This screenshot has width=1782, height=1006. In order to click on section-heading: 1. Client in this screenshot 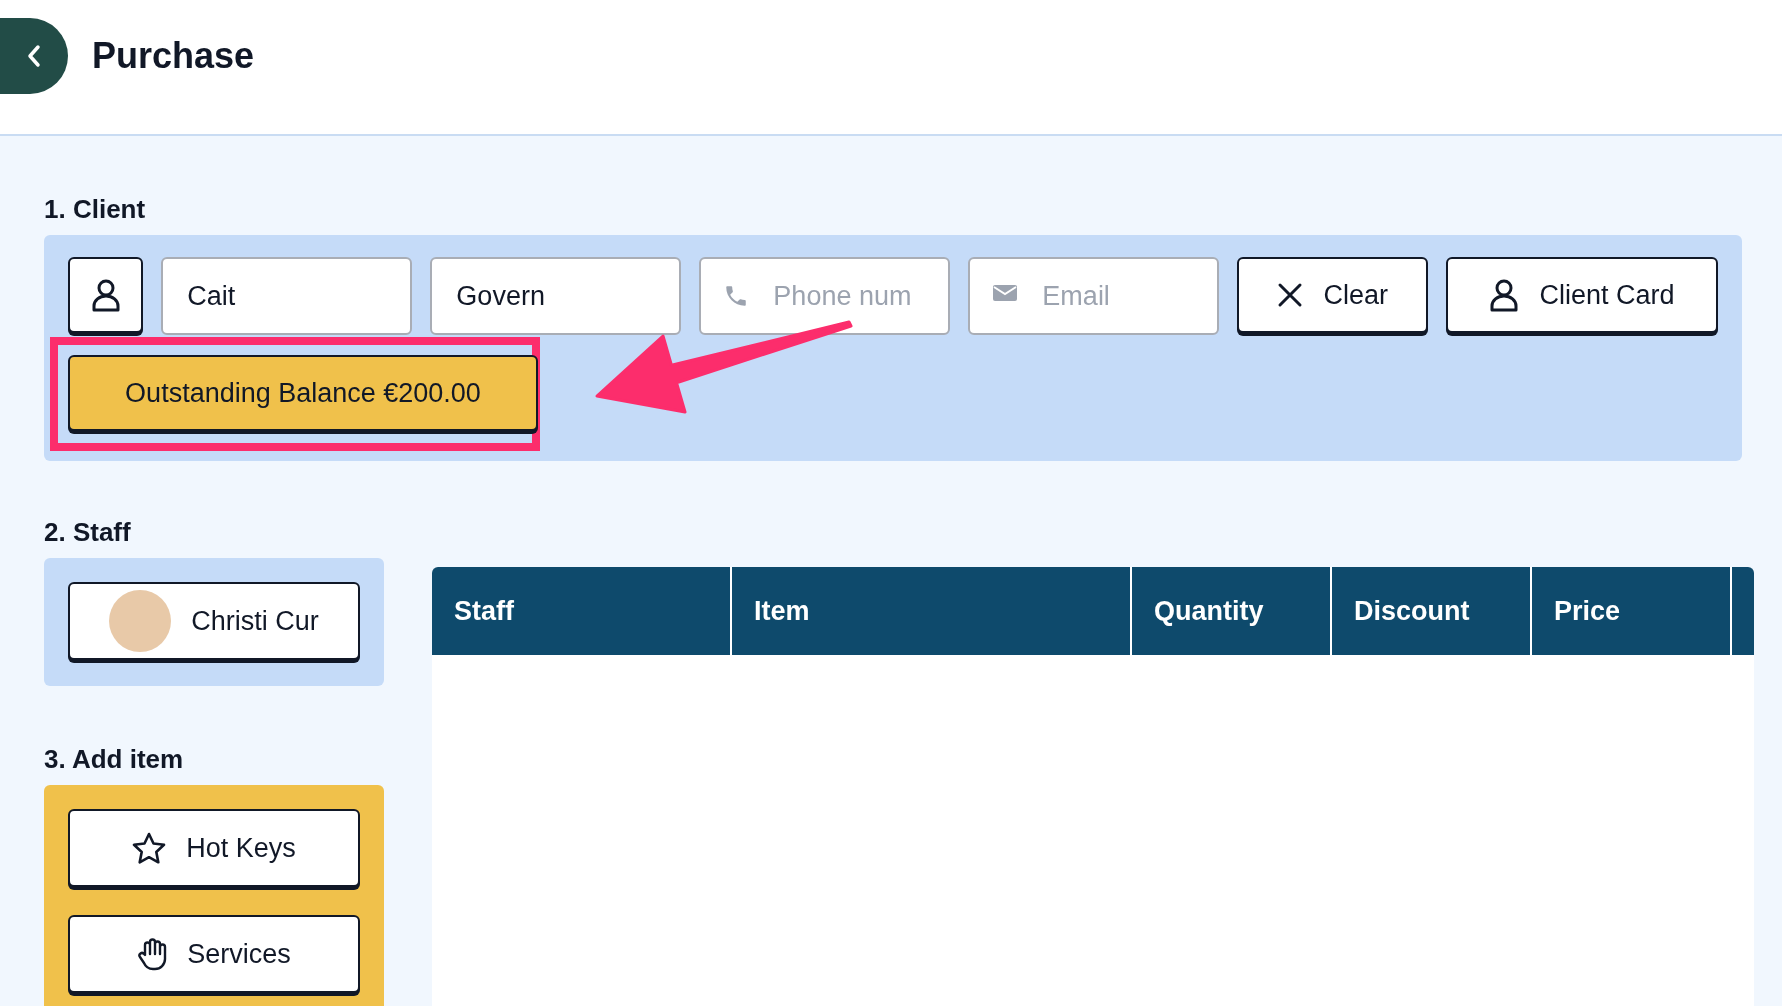, I will do `click(95, 209)`.